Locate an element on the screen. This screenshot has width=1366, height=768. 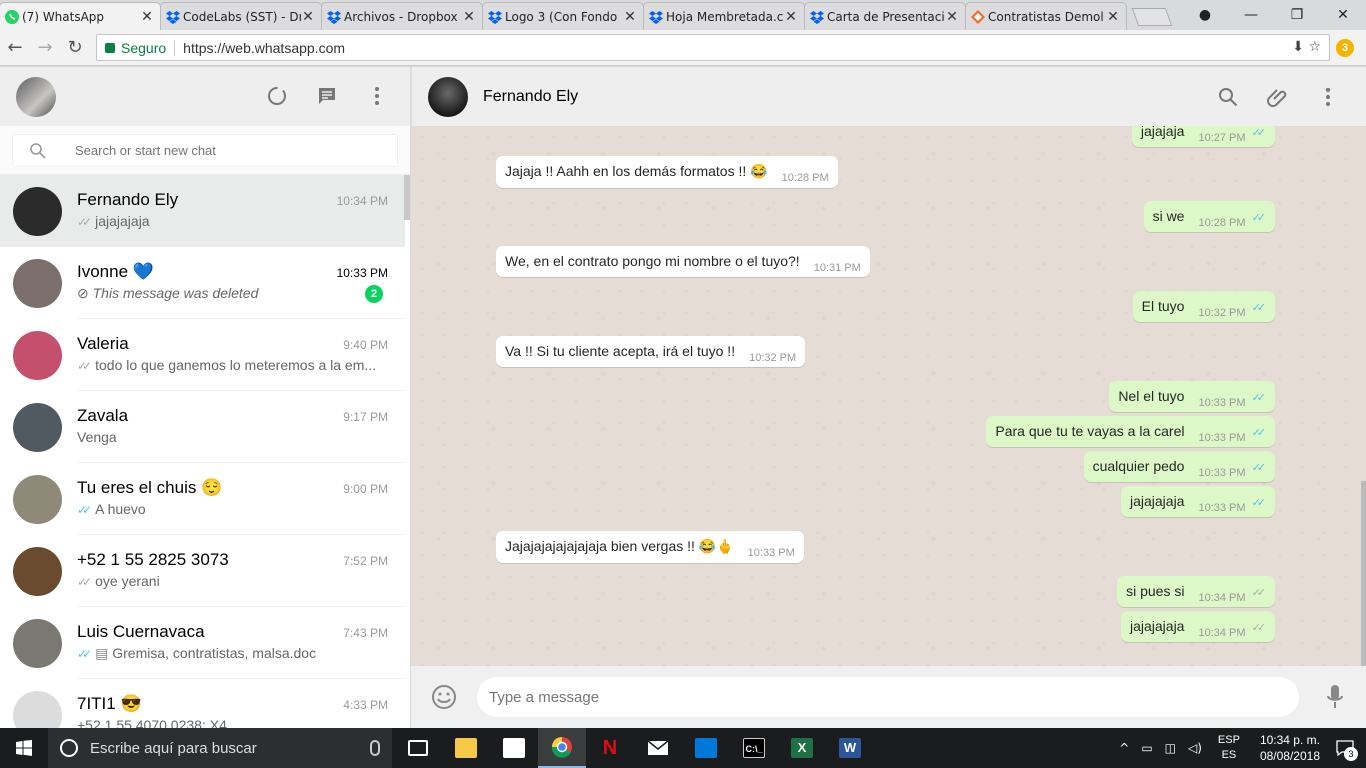
browser-tab-logo: Logo 3 (Con Fondo ✕ is located at coordinates (563, 16).